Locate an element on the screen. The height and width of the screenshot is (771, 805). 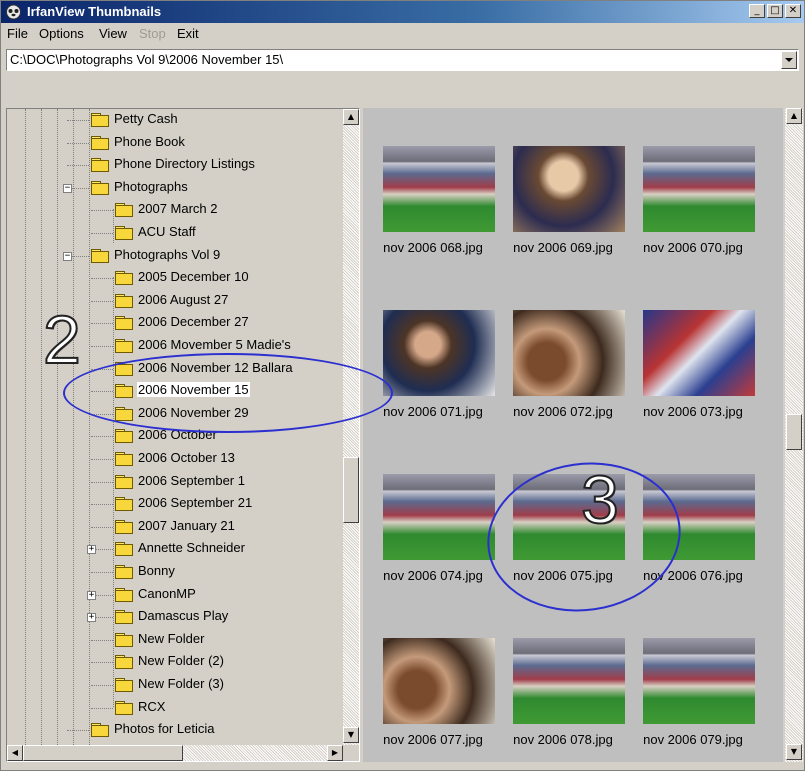
tree-item-new-folder-2: New Folder (2) is located at coordinates (174, 663).